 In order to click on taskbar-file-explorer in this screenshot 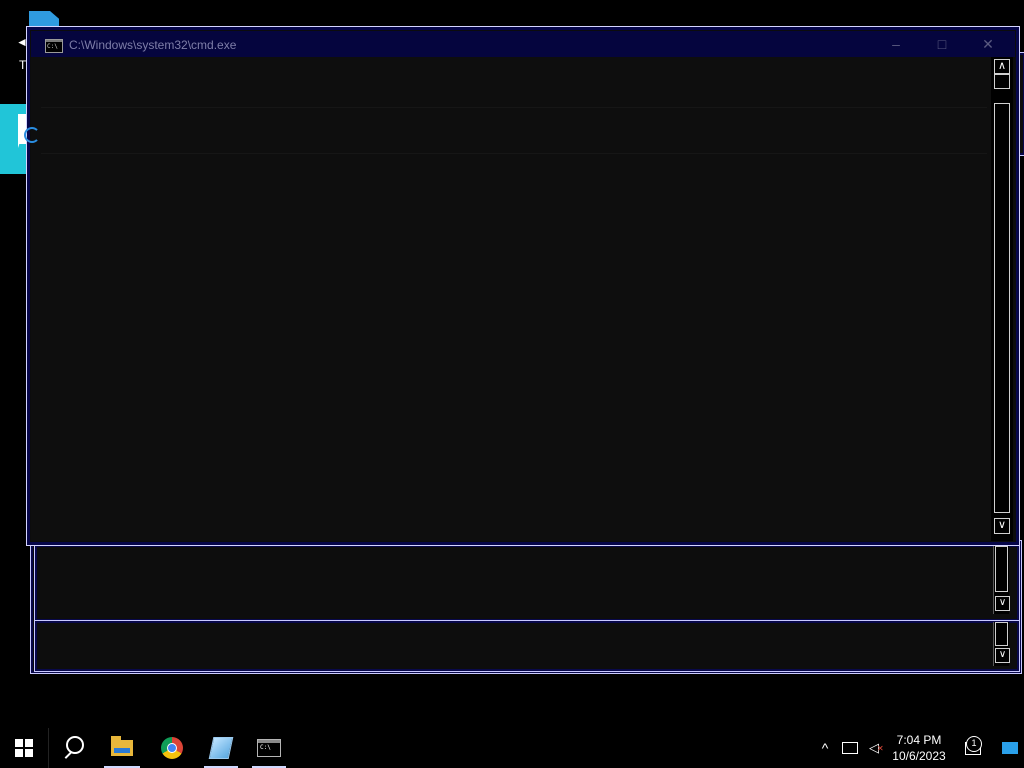, I will do `click(122, 748)`.